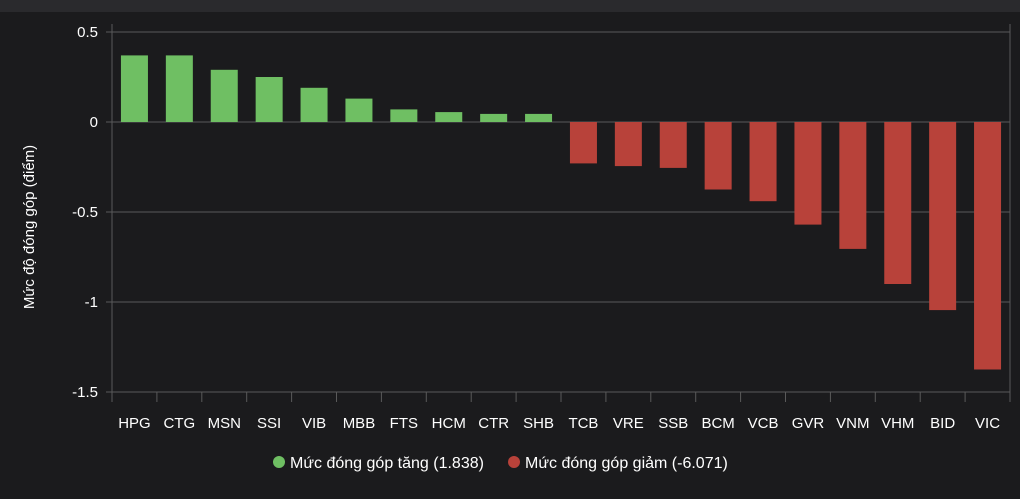  Describe the element at coordinates (404, 423) in the screenshot. I see `x-tick-label: FTS` at that location.